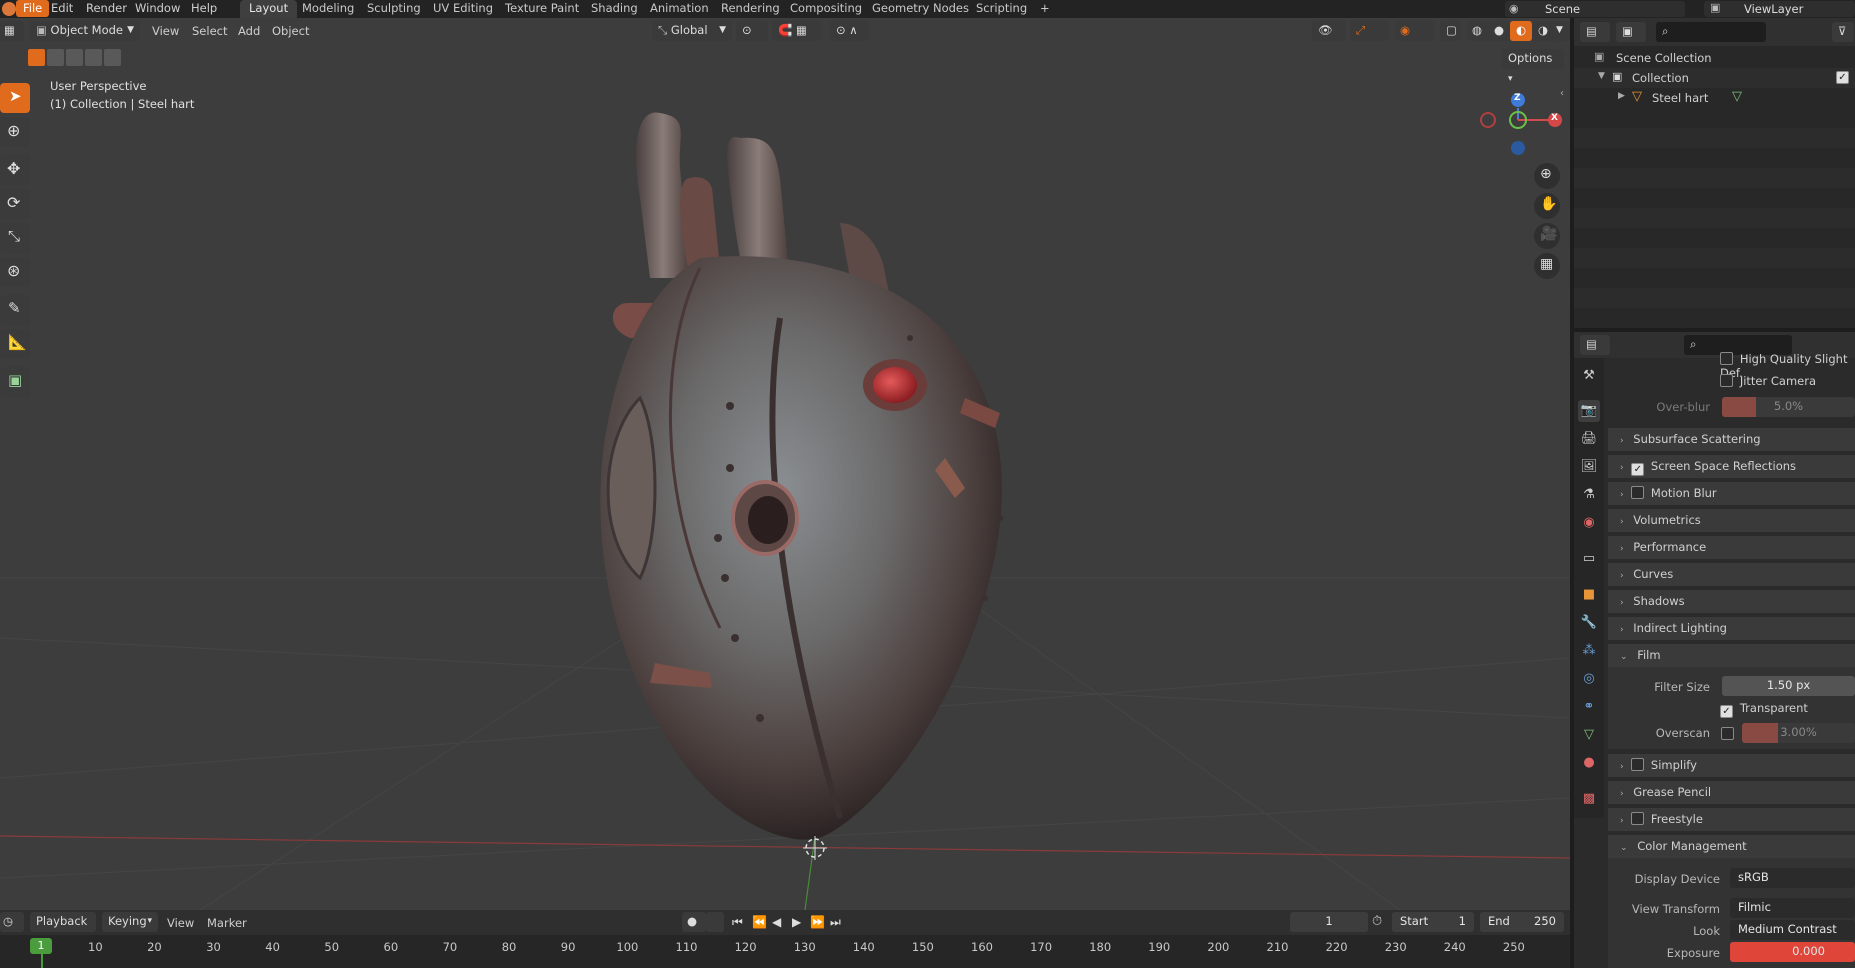  I want to click on playback-menu: Playback ▾, so click(63, 928).